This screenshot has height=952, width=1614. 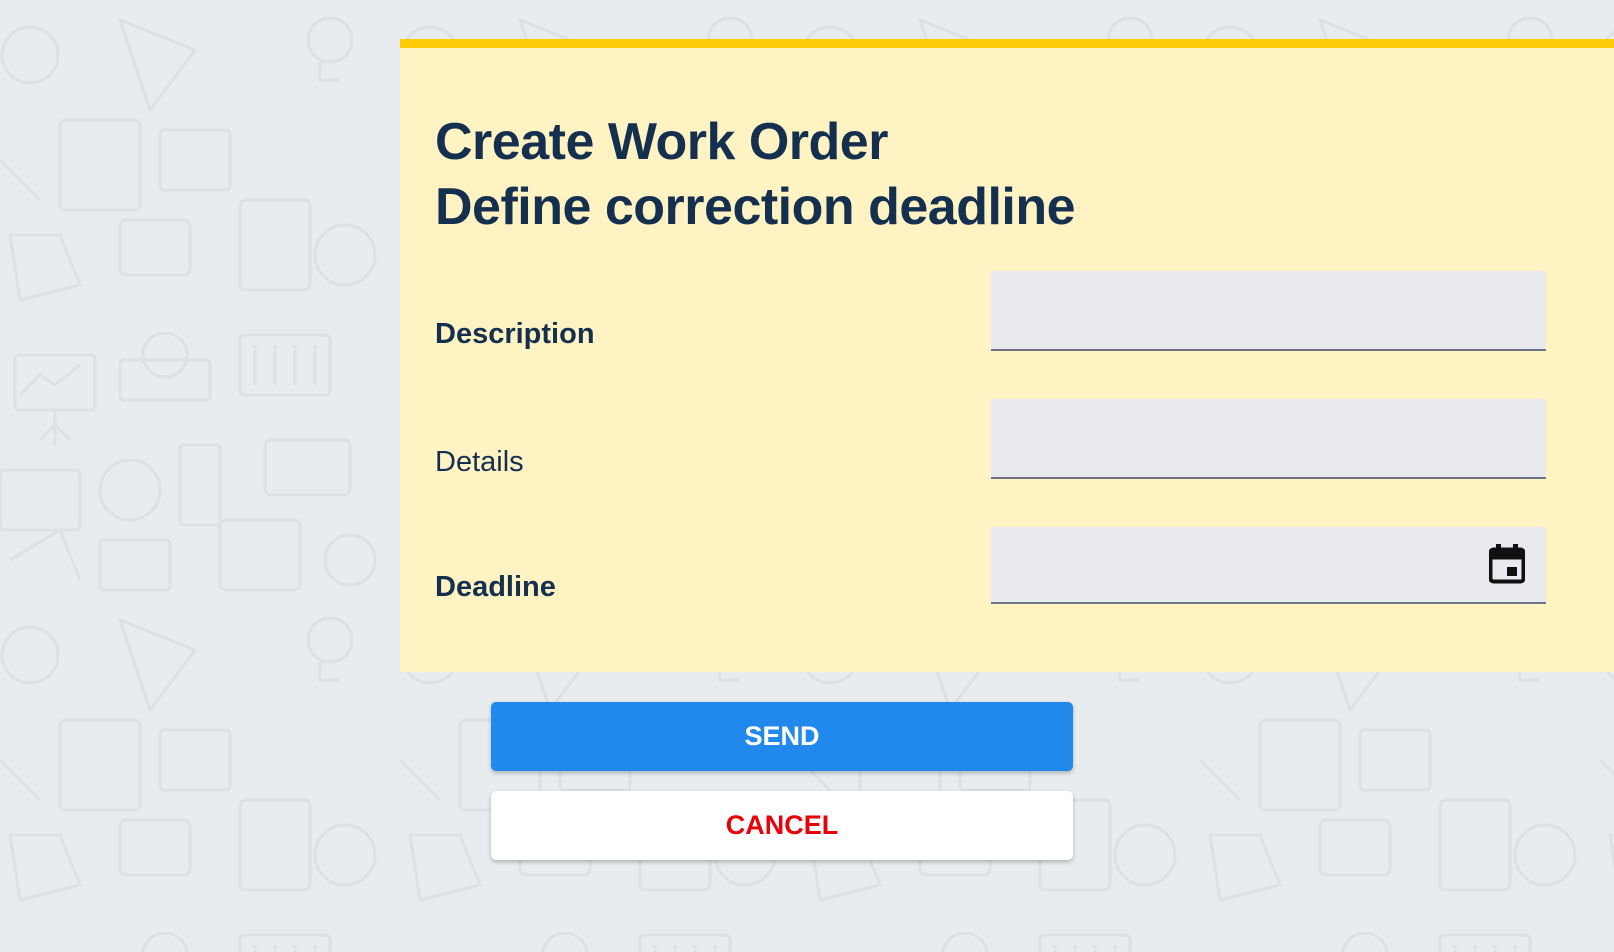 What do you see at coordinates (661, 142) in the screenshot?
I see `title-line-1: Create Work Order` at bounding box center [661, 142].